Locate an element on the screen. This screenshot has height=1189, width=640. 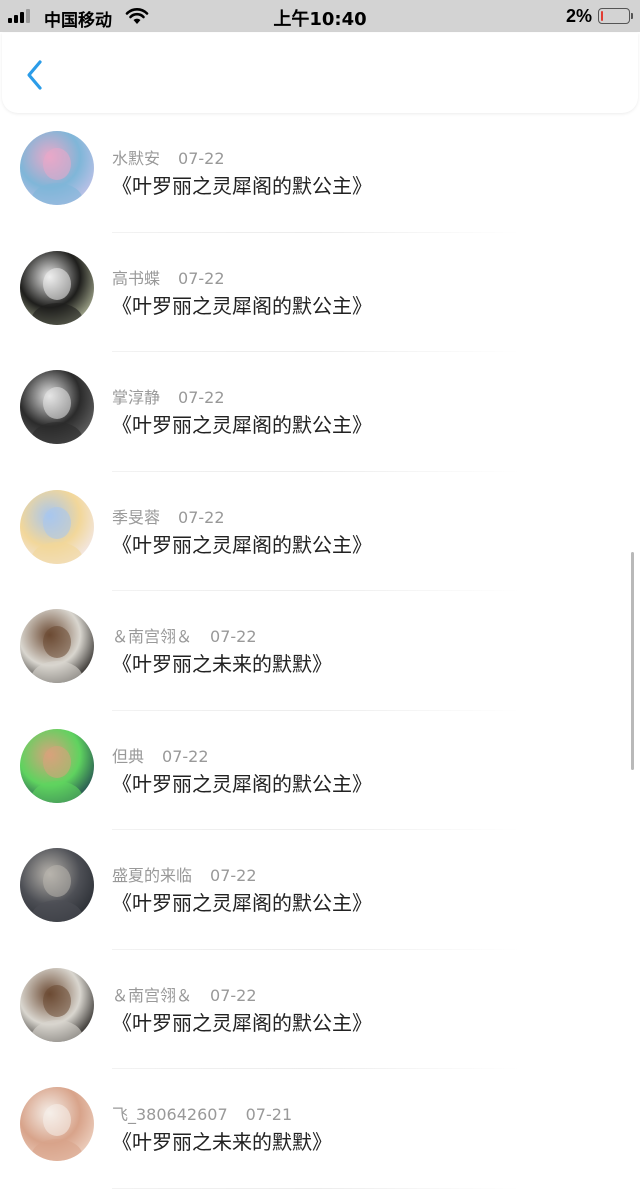
comment-meta: 飞_380642607 07-21 is located at coordinates (202, 1113).